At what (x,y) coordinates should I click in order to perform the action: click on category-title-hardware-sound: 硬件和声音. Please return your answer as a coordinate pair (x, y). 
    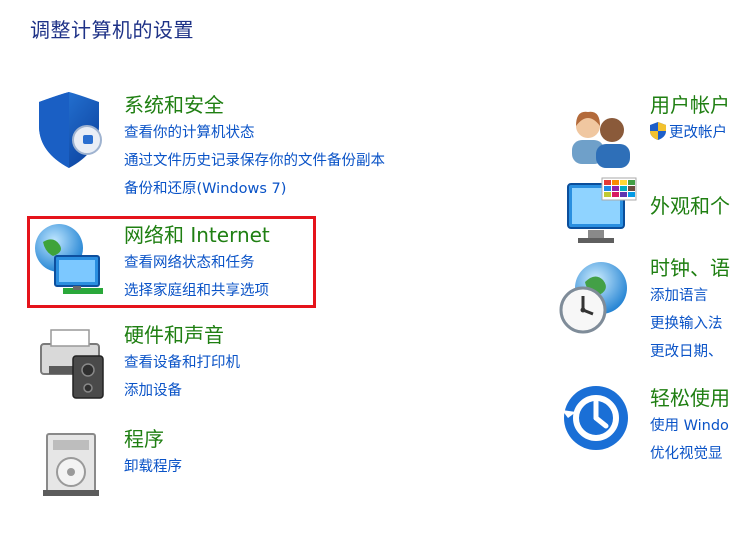
    Looking at the image, I should click on (182, 335).